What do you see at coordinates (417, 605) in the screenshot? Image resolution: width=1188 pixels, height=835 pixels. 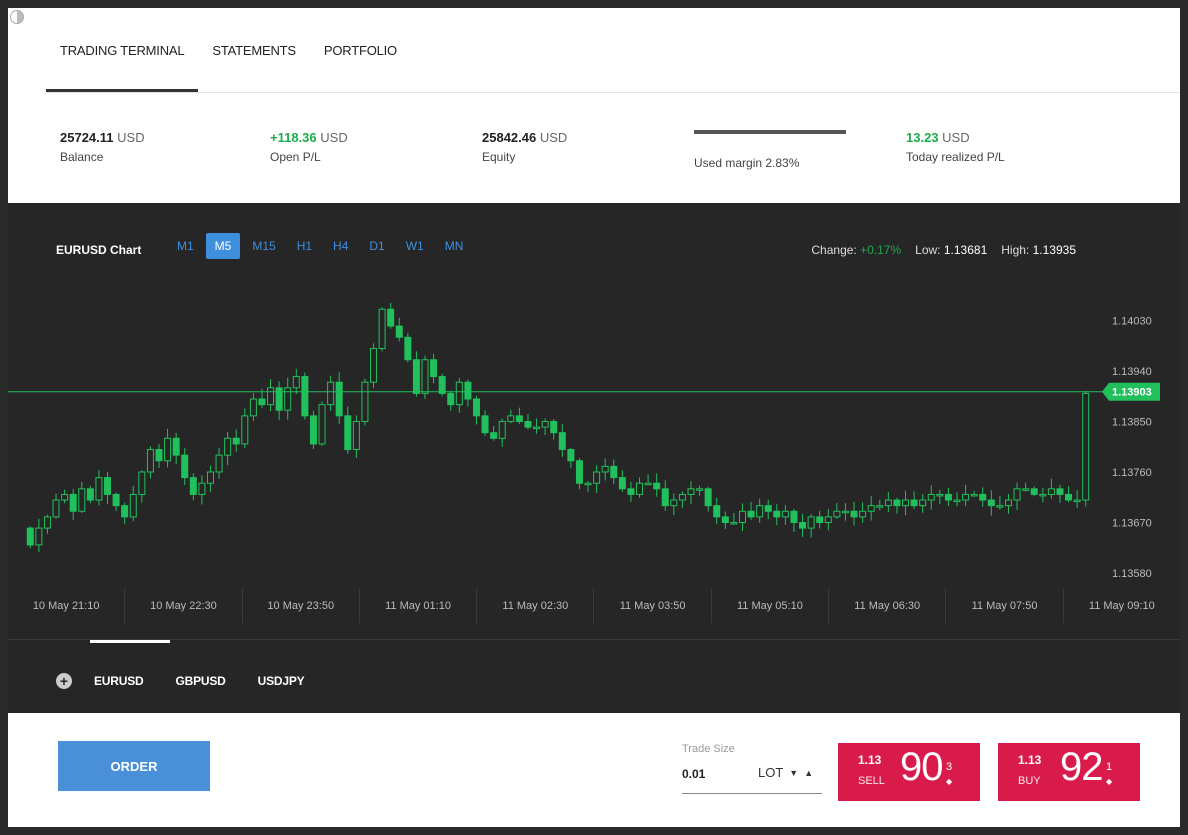 I see `x-tick-label: 11 May 01:10` at bounding box center [417, 605].